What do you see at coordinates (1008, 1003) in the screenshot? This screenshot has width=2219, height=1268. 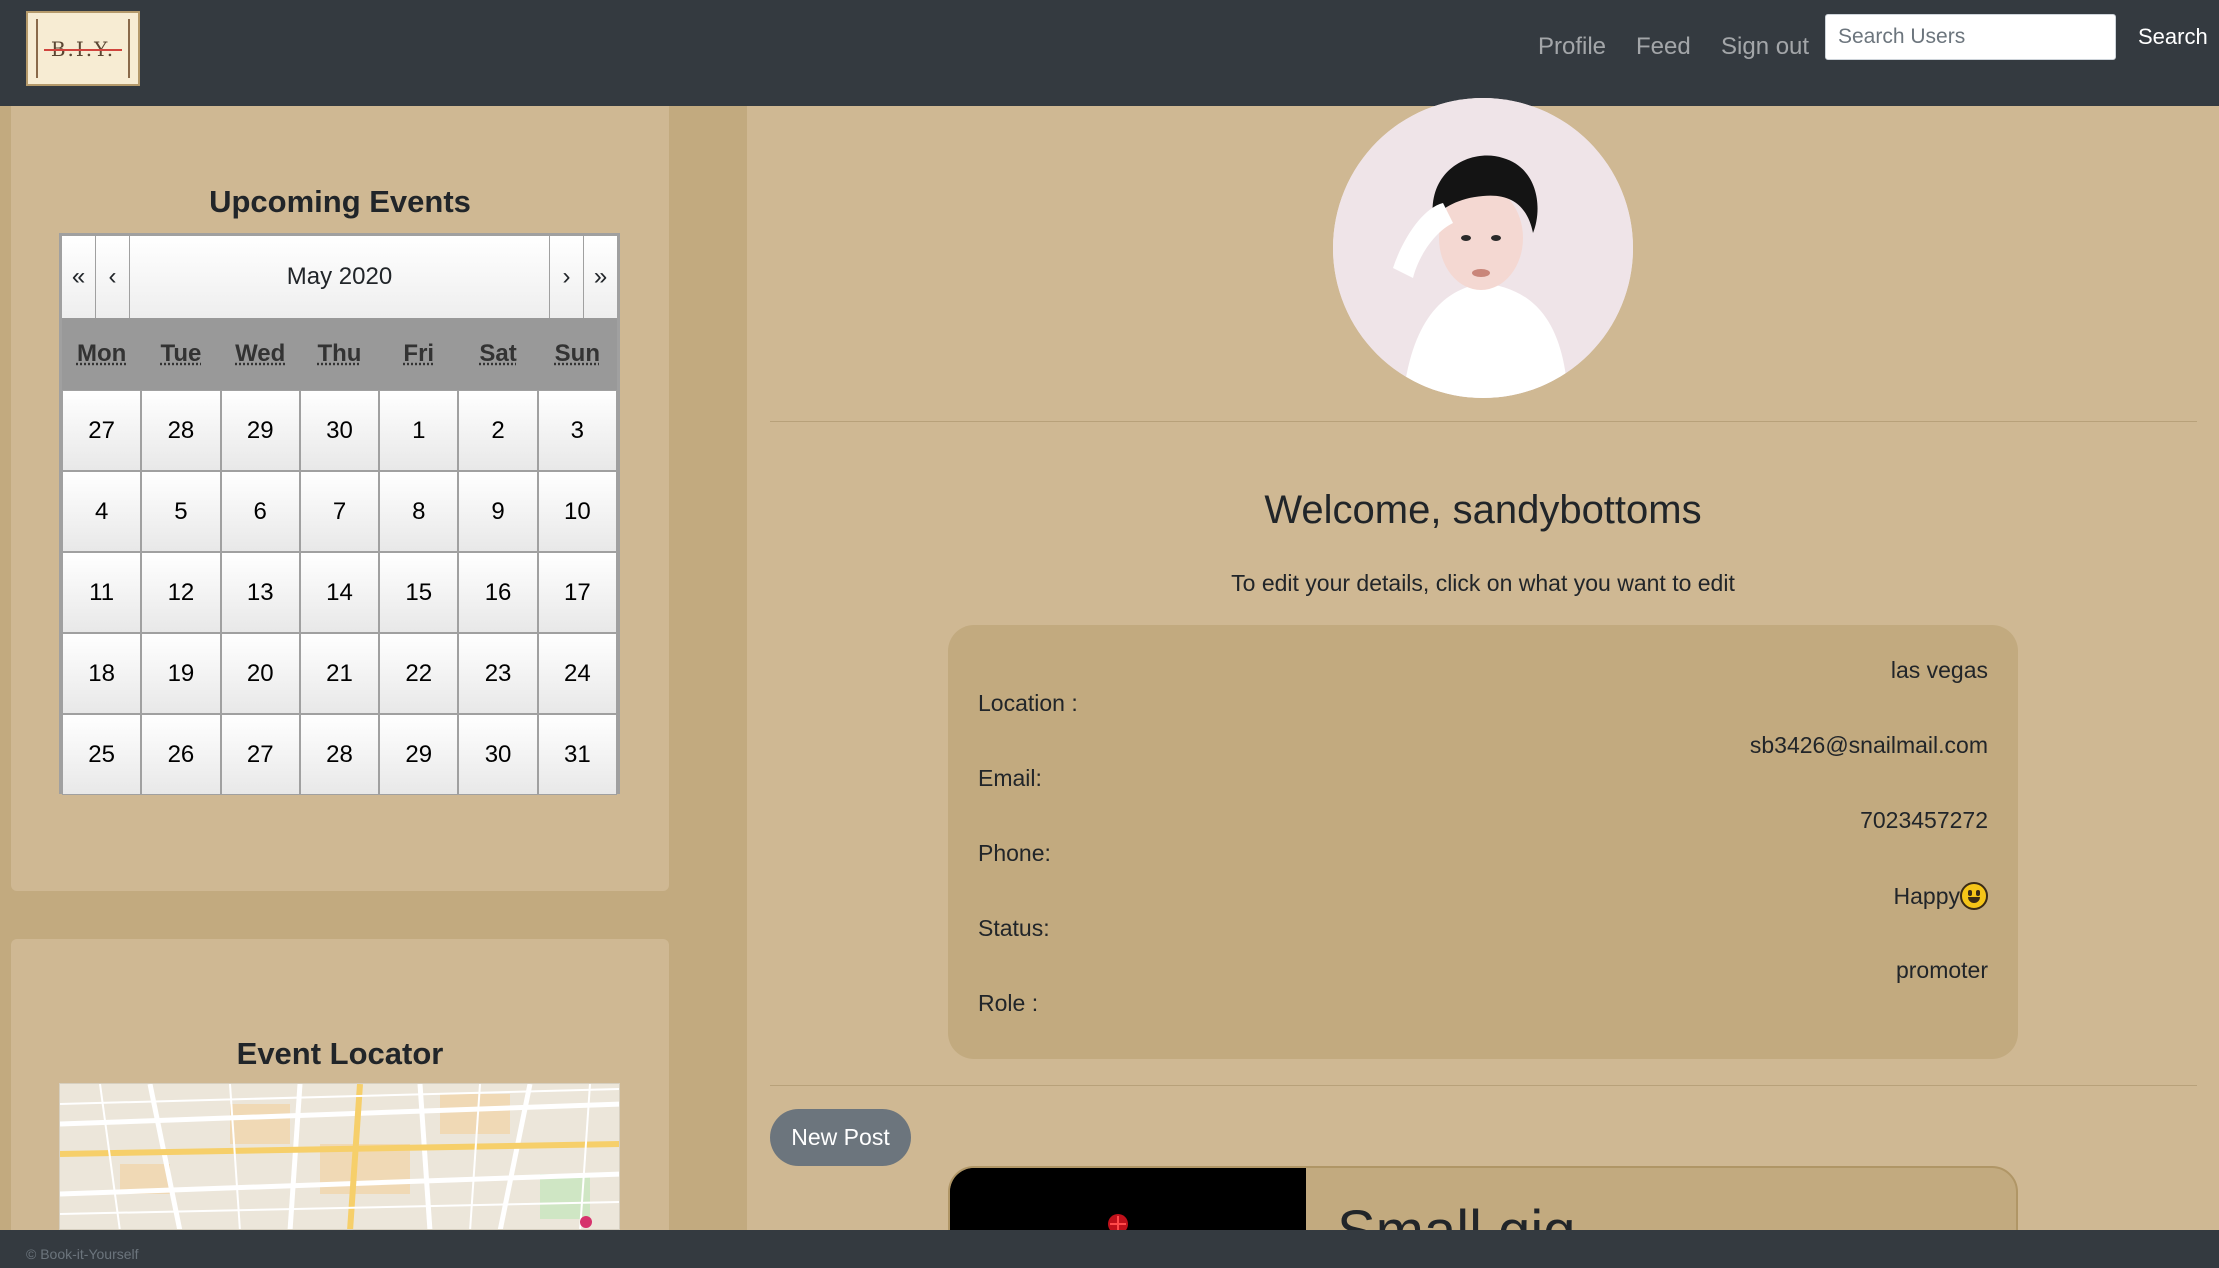 I see `role-label: Role :` at bounding box center [1008, 1003].